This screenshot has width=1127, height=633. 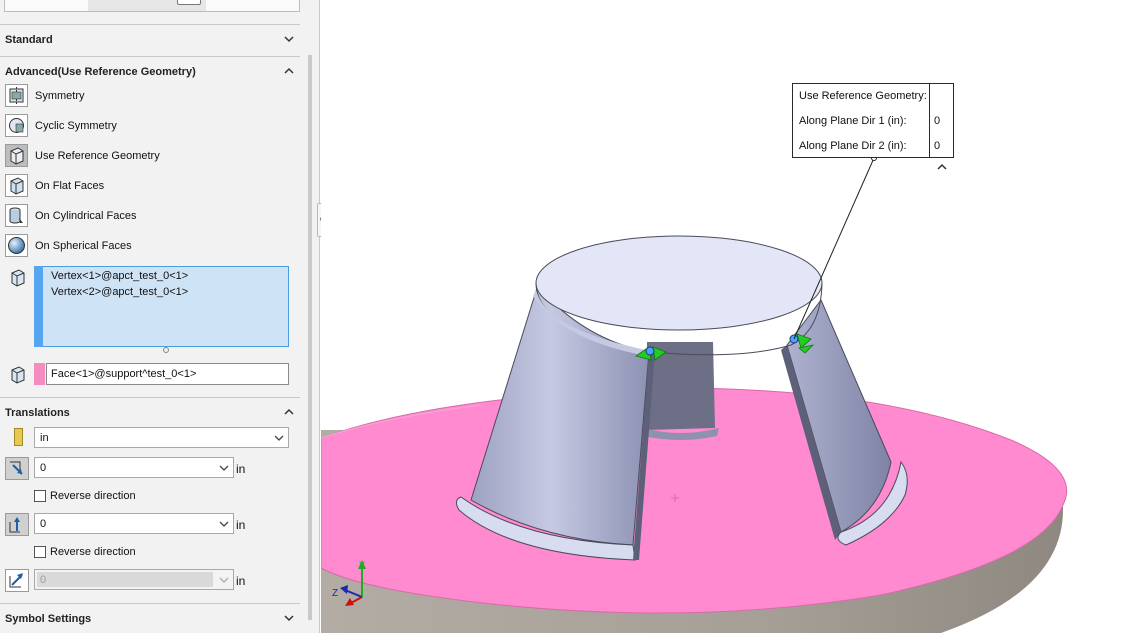 What do you see at coordinates (150, 412) in the screenshot?
I see `section-translations: Translations` at bounding box center [150, 412].